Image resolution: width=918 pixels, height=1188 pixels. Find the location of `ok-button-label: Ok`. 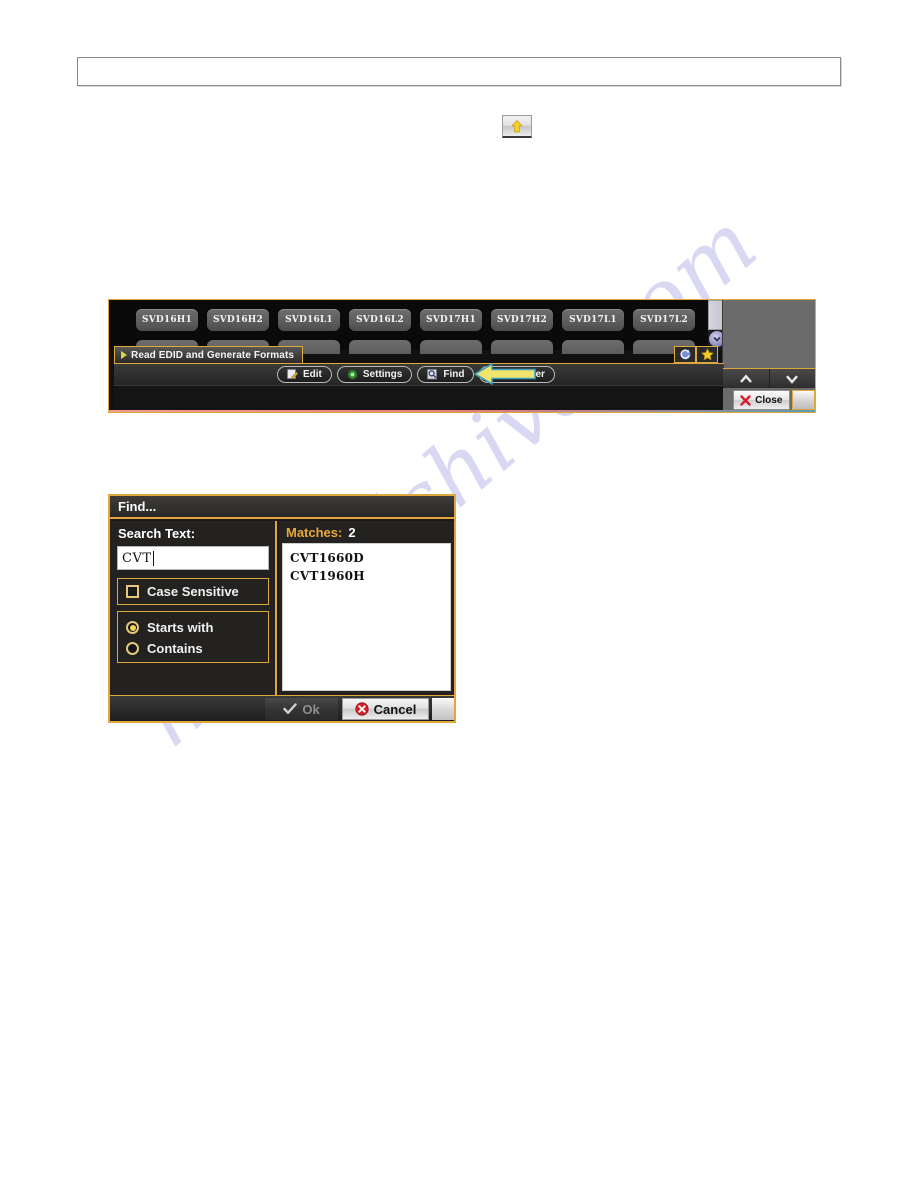

ok-button-label: Ok is located at coordinates (311, 709).